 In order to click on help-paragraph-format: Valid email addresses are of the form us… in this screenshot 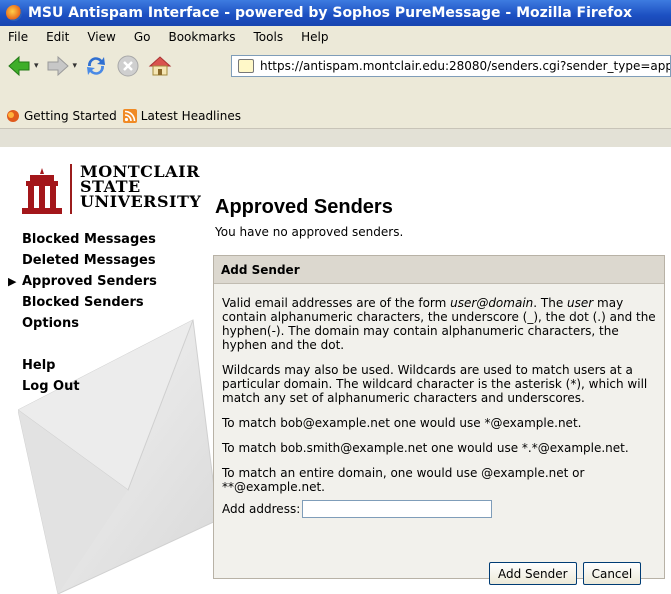, I will do `click(439, 324)`.